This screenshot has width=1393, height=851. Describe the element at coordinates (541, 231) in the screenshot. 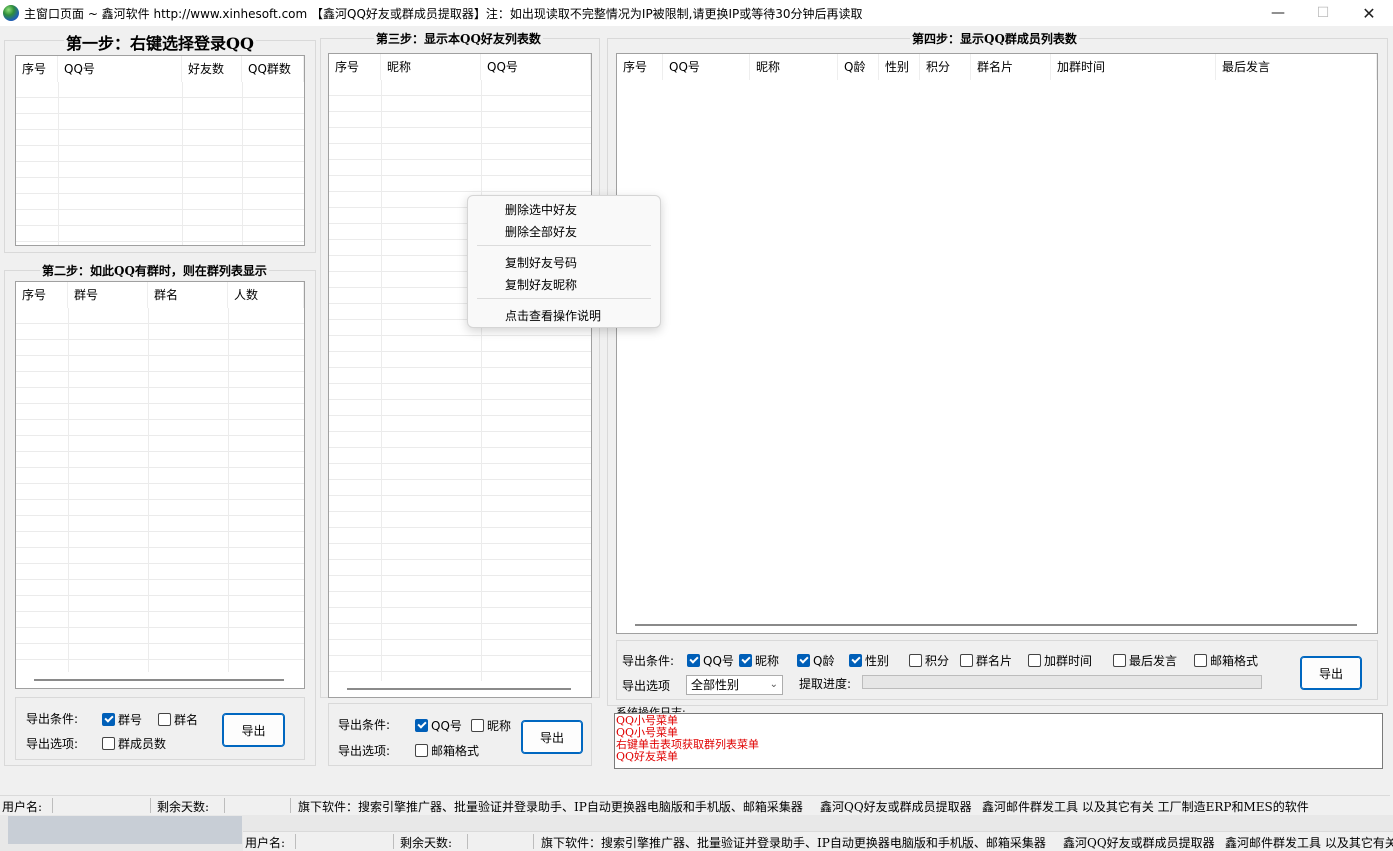

I see `menu-item-delete-all: 删除全部好友` at that location.